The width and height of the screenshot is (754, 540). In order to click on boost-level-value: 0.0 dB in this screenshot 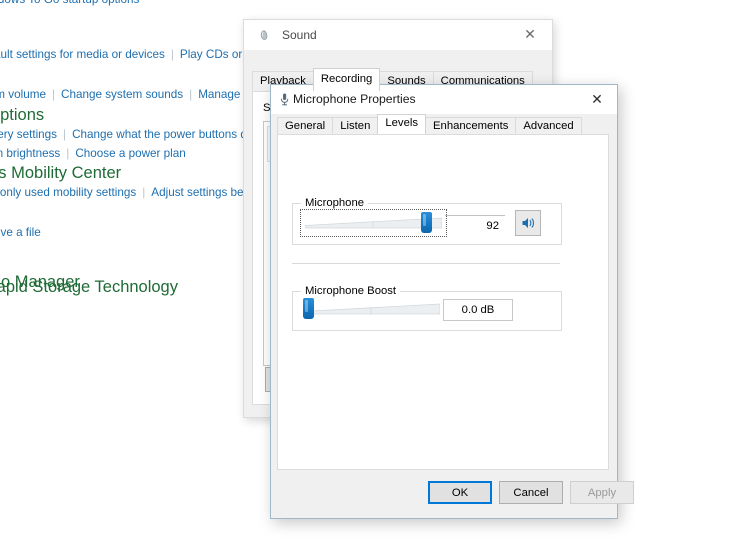, I will do `click(478, 310)`.